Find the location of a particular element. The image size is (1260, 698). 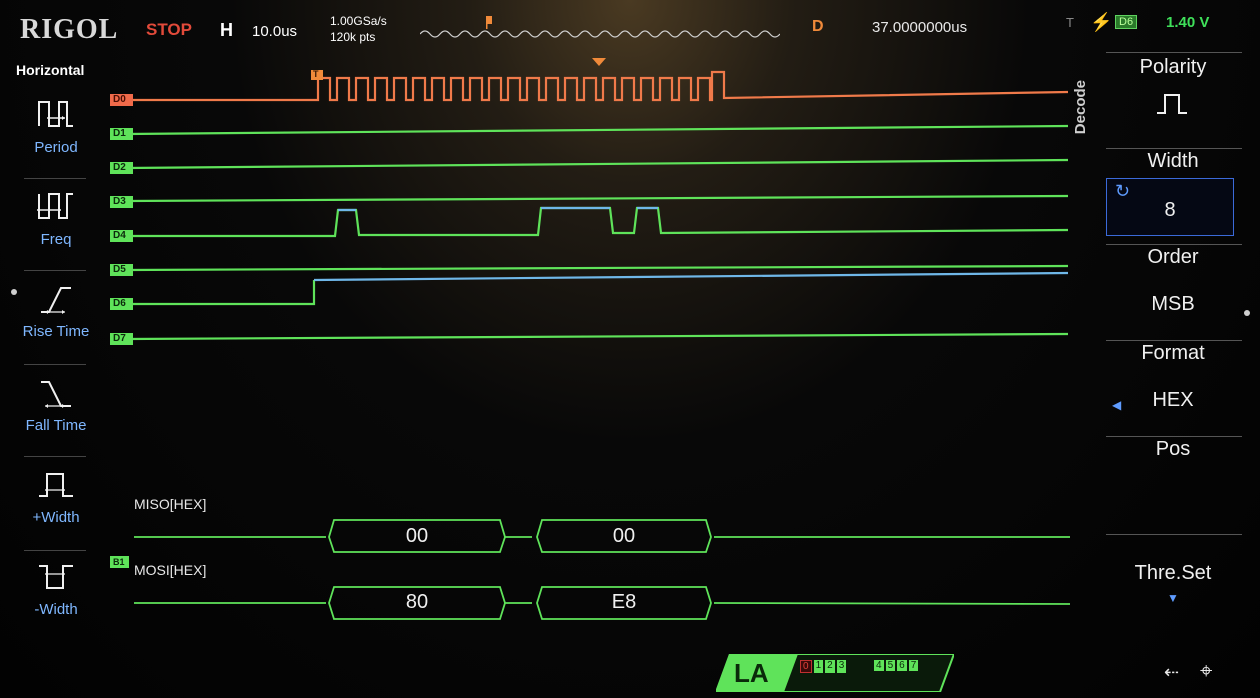

la-bit: 1 is located at coordinates (818, 666).